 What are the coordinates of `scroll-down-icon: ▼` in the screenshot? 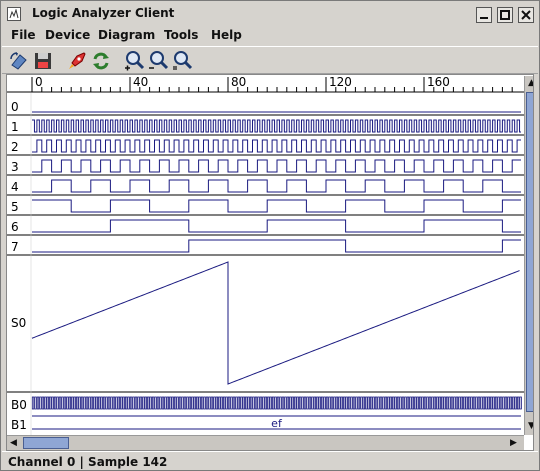 It's located at (530, 426).